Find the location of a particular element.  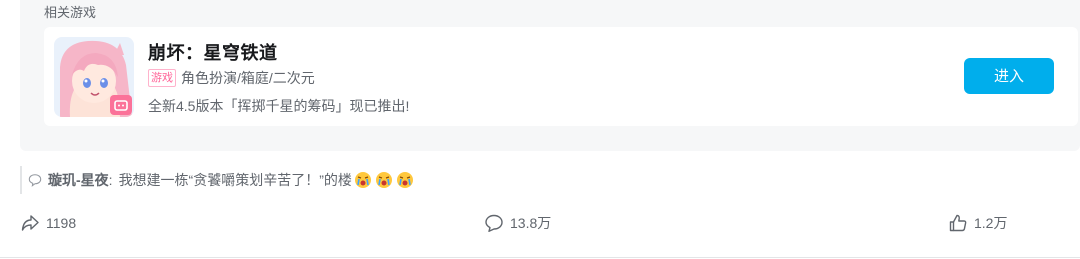

thumbs-up-icon is located at coordinates (958, 223).